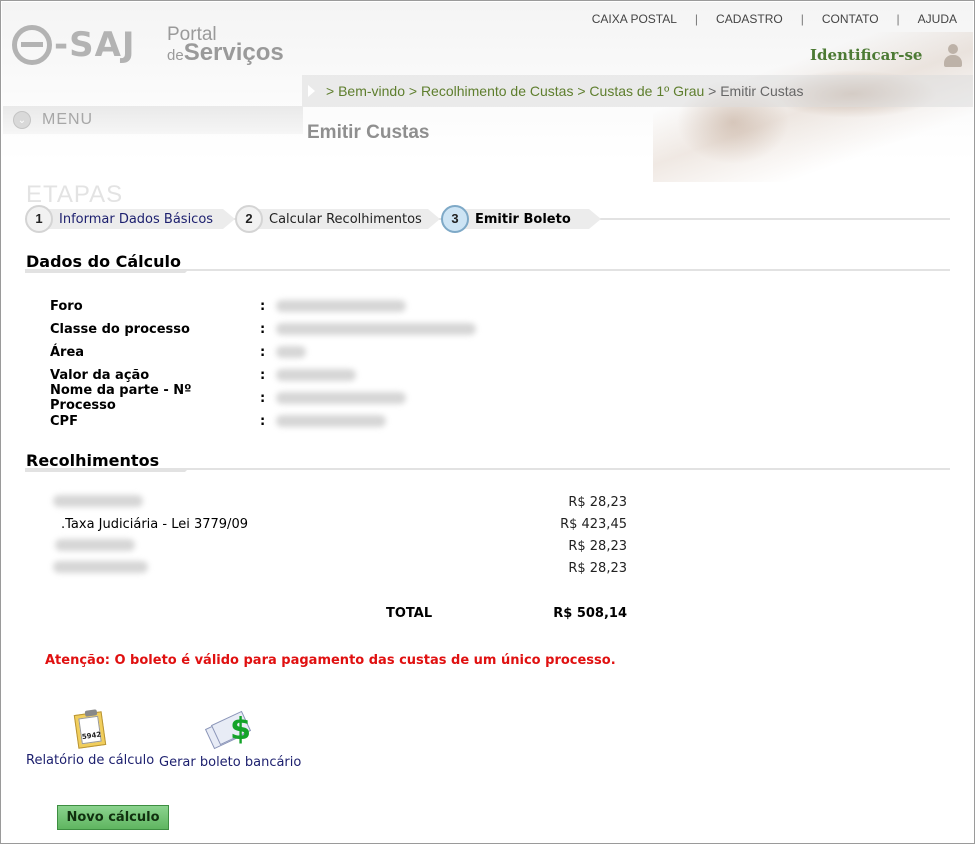 The height and width of the screenshot is (844, 975). What do you see at coordinates (311, 91) in the screenshot?
I see `breadcrumb-arrow-icon` at bounding box center [311, 91].